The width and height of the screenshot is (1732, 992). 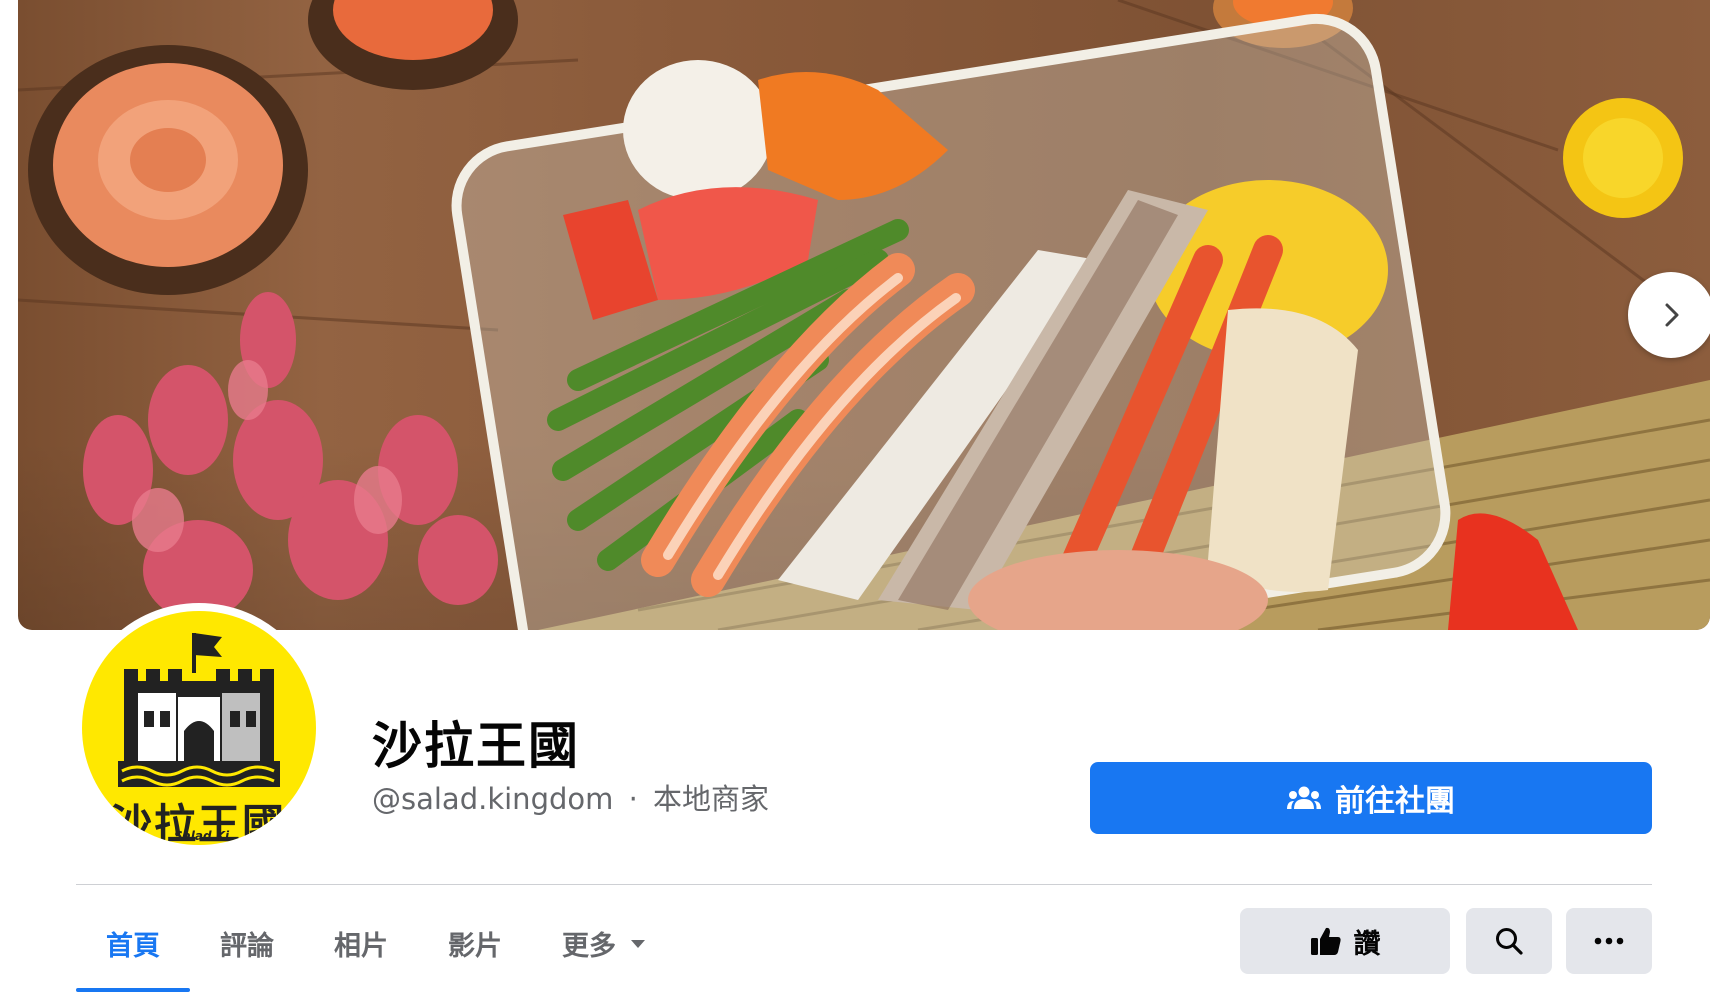 I want to click on page-meta: @salad.kingdom · 本地商家, so click(x=570, y=797).